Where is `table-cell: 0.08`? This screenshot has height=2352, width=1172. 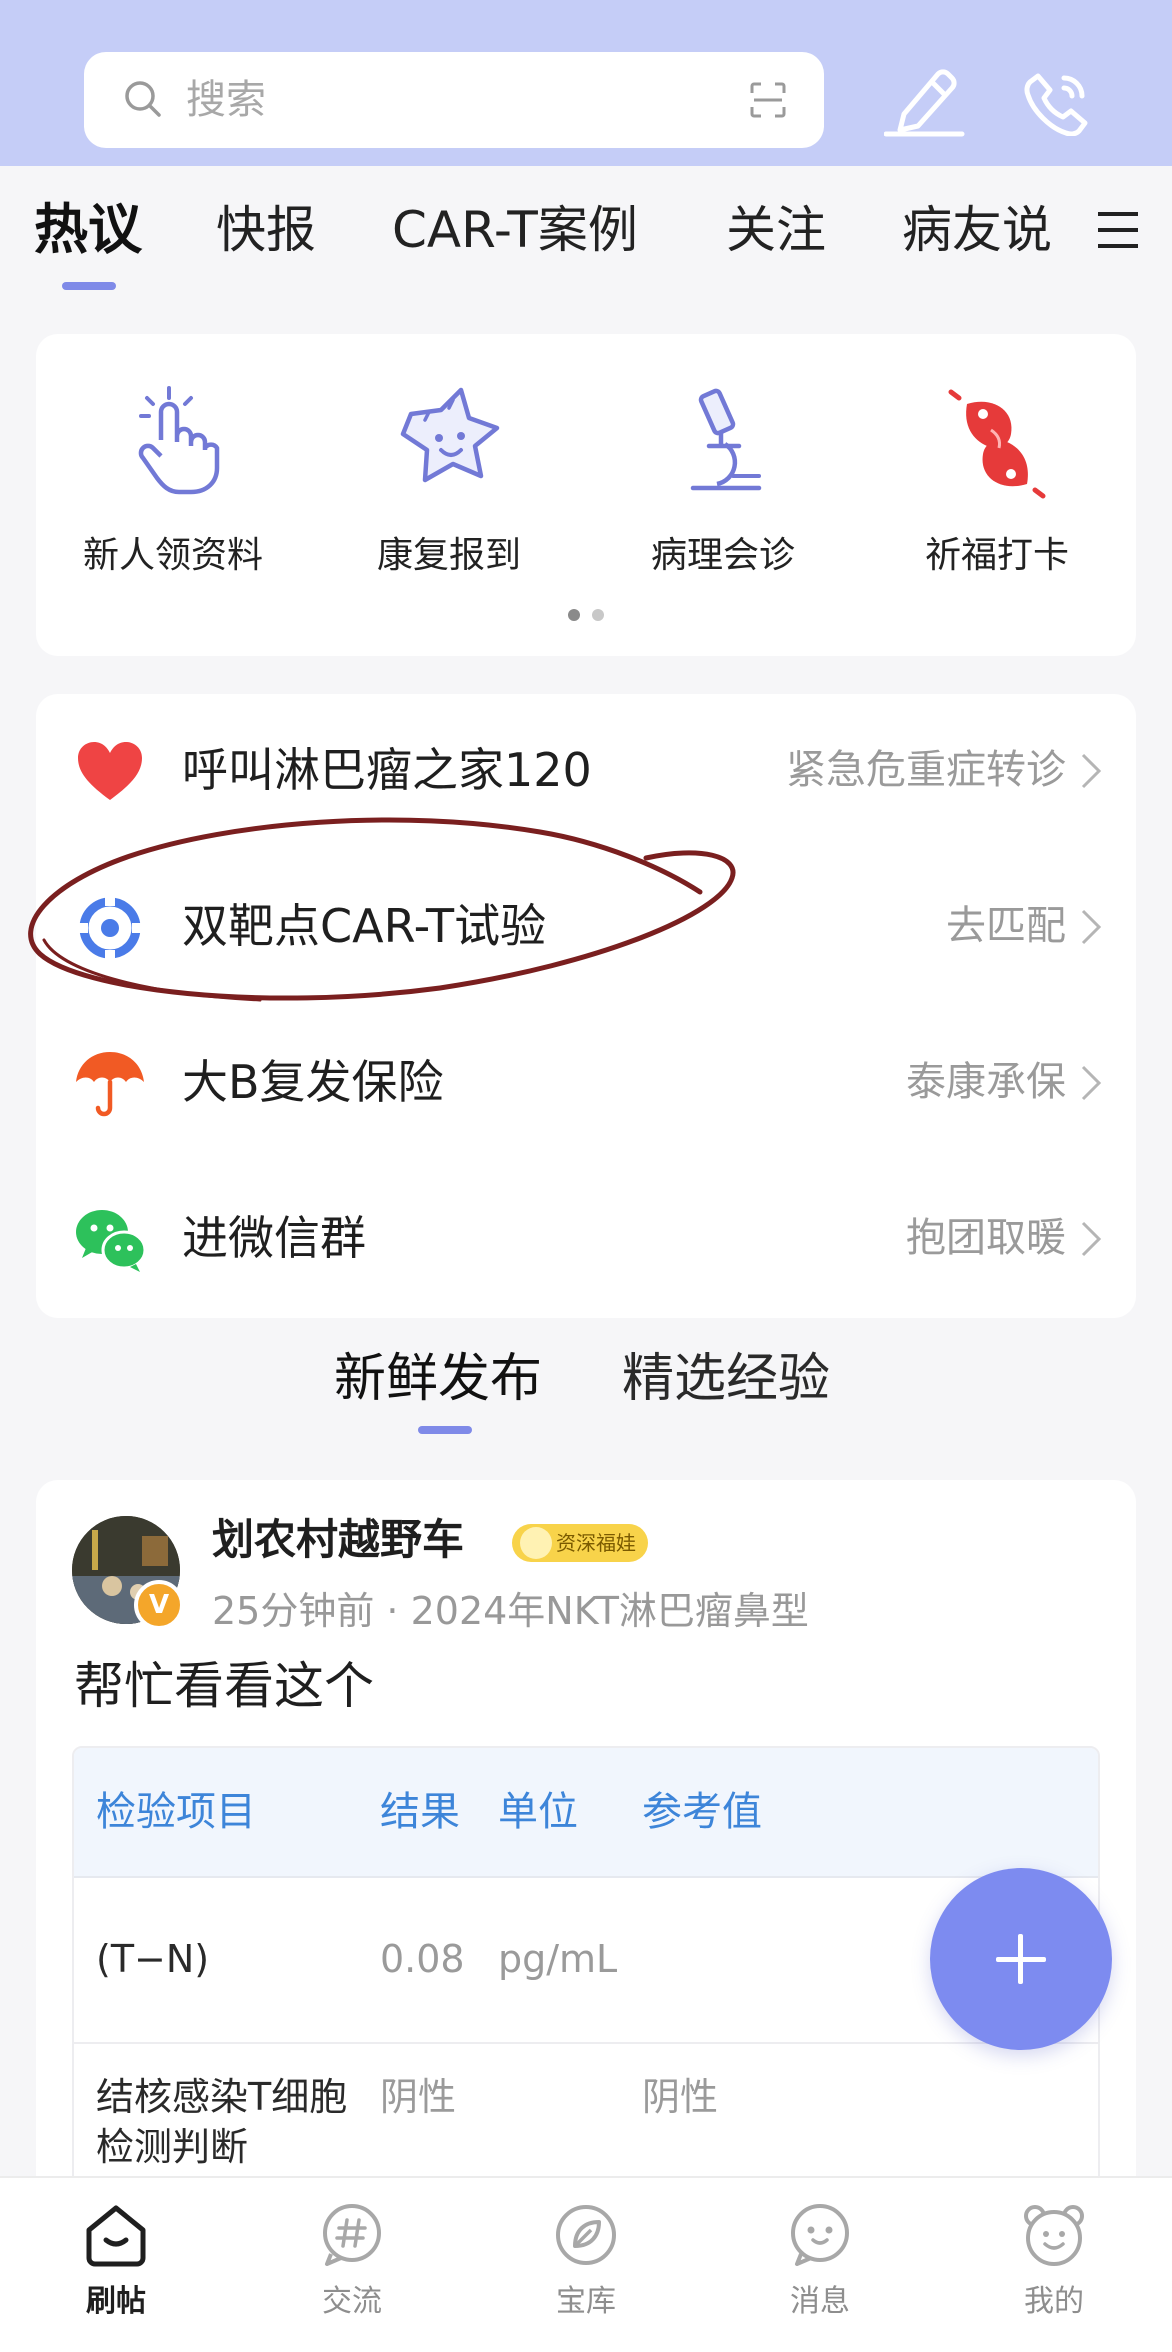
table-cell: 0.08 is located at coordinates (422, 1959).